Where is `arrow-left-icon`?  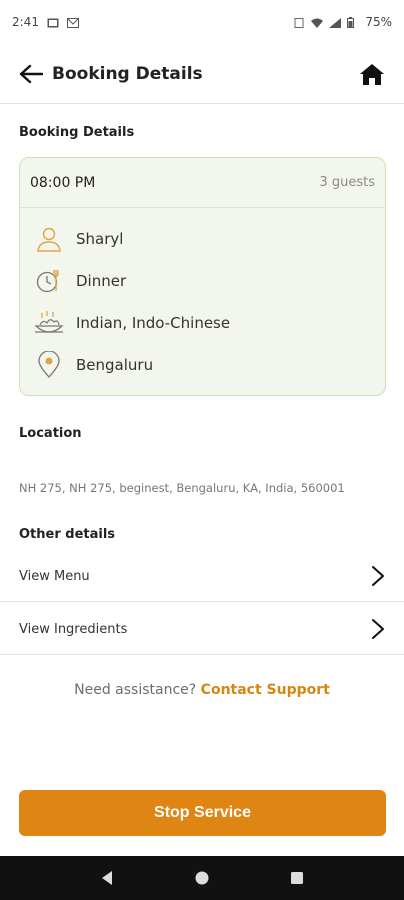
arrow-left-icon is located at coordinates (31, 73).